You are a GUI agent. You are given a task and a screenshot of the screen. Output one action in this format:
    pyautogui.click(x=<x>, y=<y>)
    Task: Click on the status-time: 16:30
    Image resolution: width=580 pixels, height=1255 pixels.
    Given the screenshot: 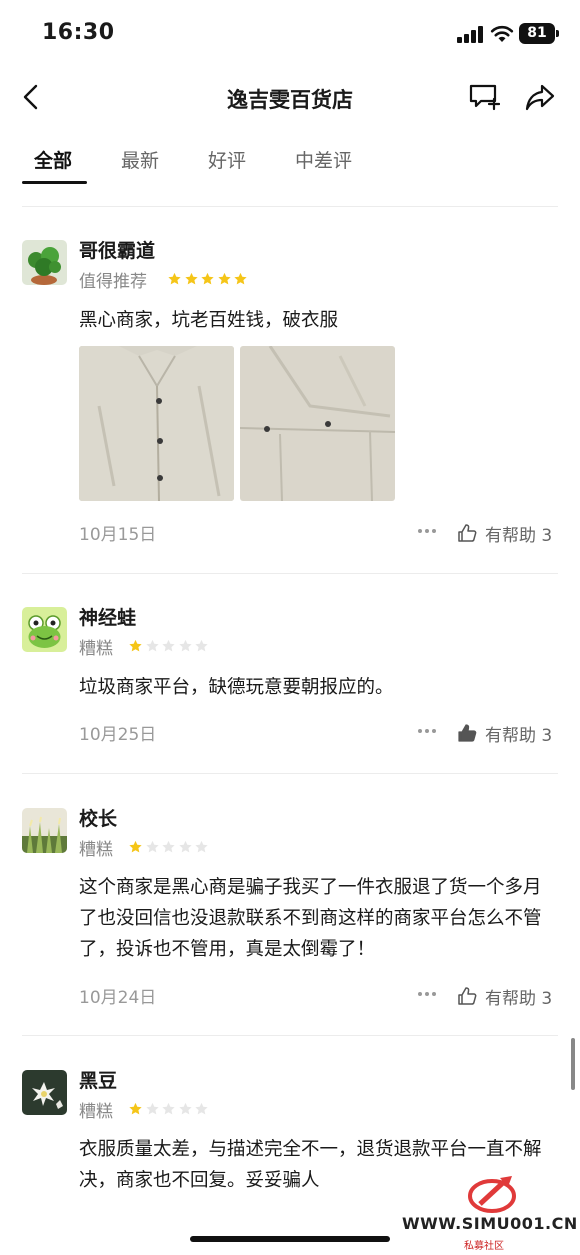 What is the action you would take?
    pyautogui.click(x=78, y=32)
    